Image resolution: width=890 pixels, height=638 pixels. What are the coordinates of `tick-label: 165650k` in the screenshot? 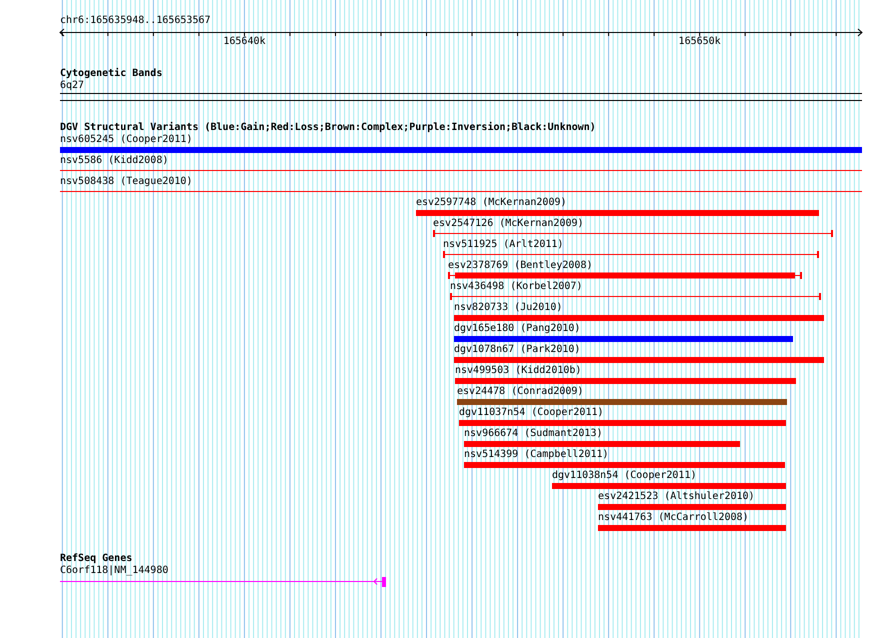 It's located at (699, 41).